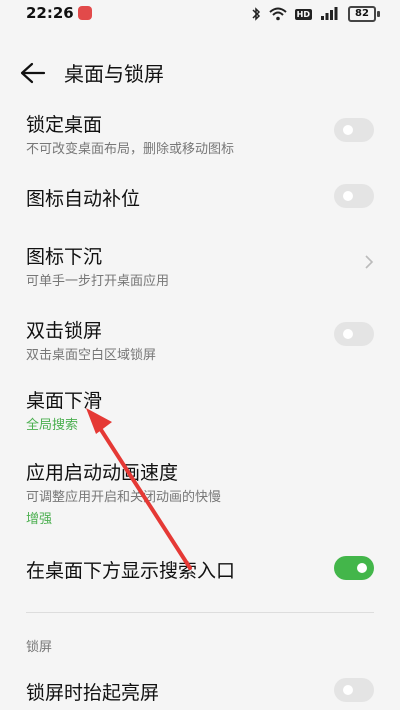 This screenshot has width=400, height=710. Describe the element at coordinates (277, 14) in the screenshot. I see `wifi-icon` at that location.